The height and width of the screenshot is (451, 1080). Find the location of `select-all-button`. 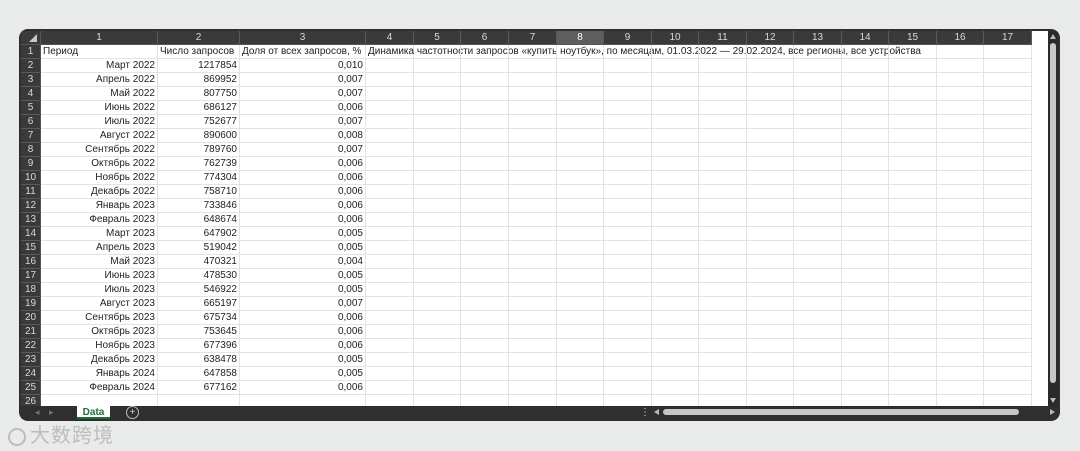

select-all-button is located at coordinates (31, 38).